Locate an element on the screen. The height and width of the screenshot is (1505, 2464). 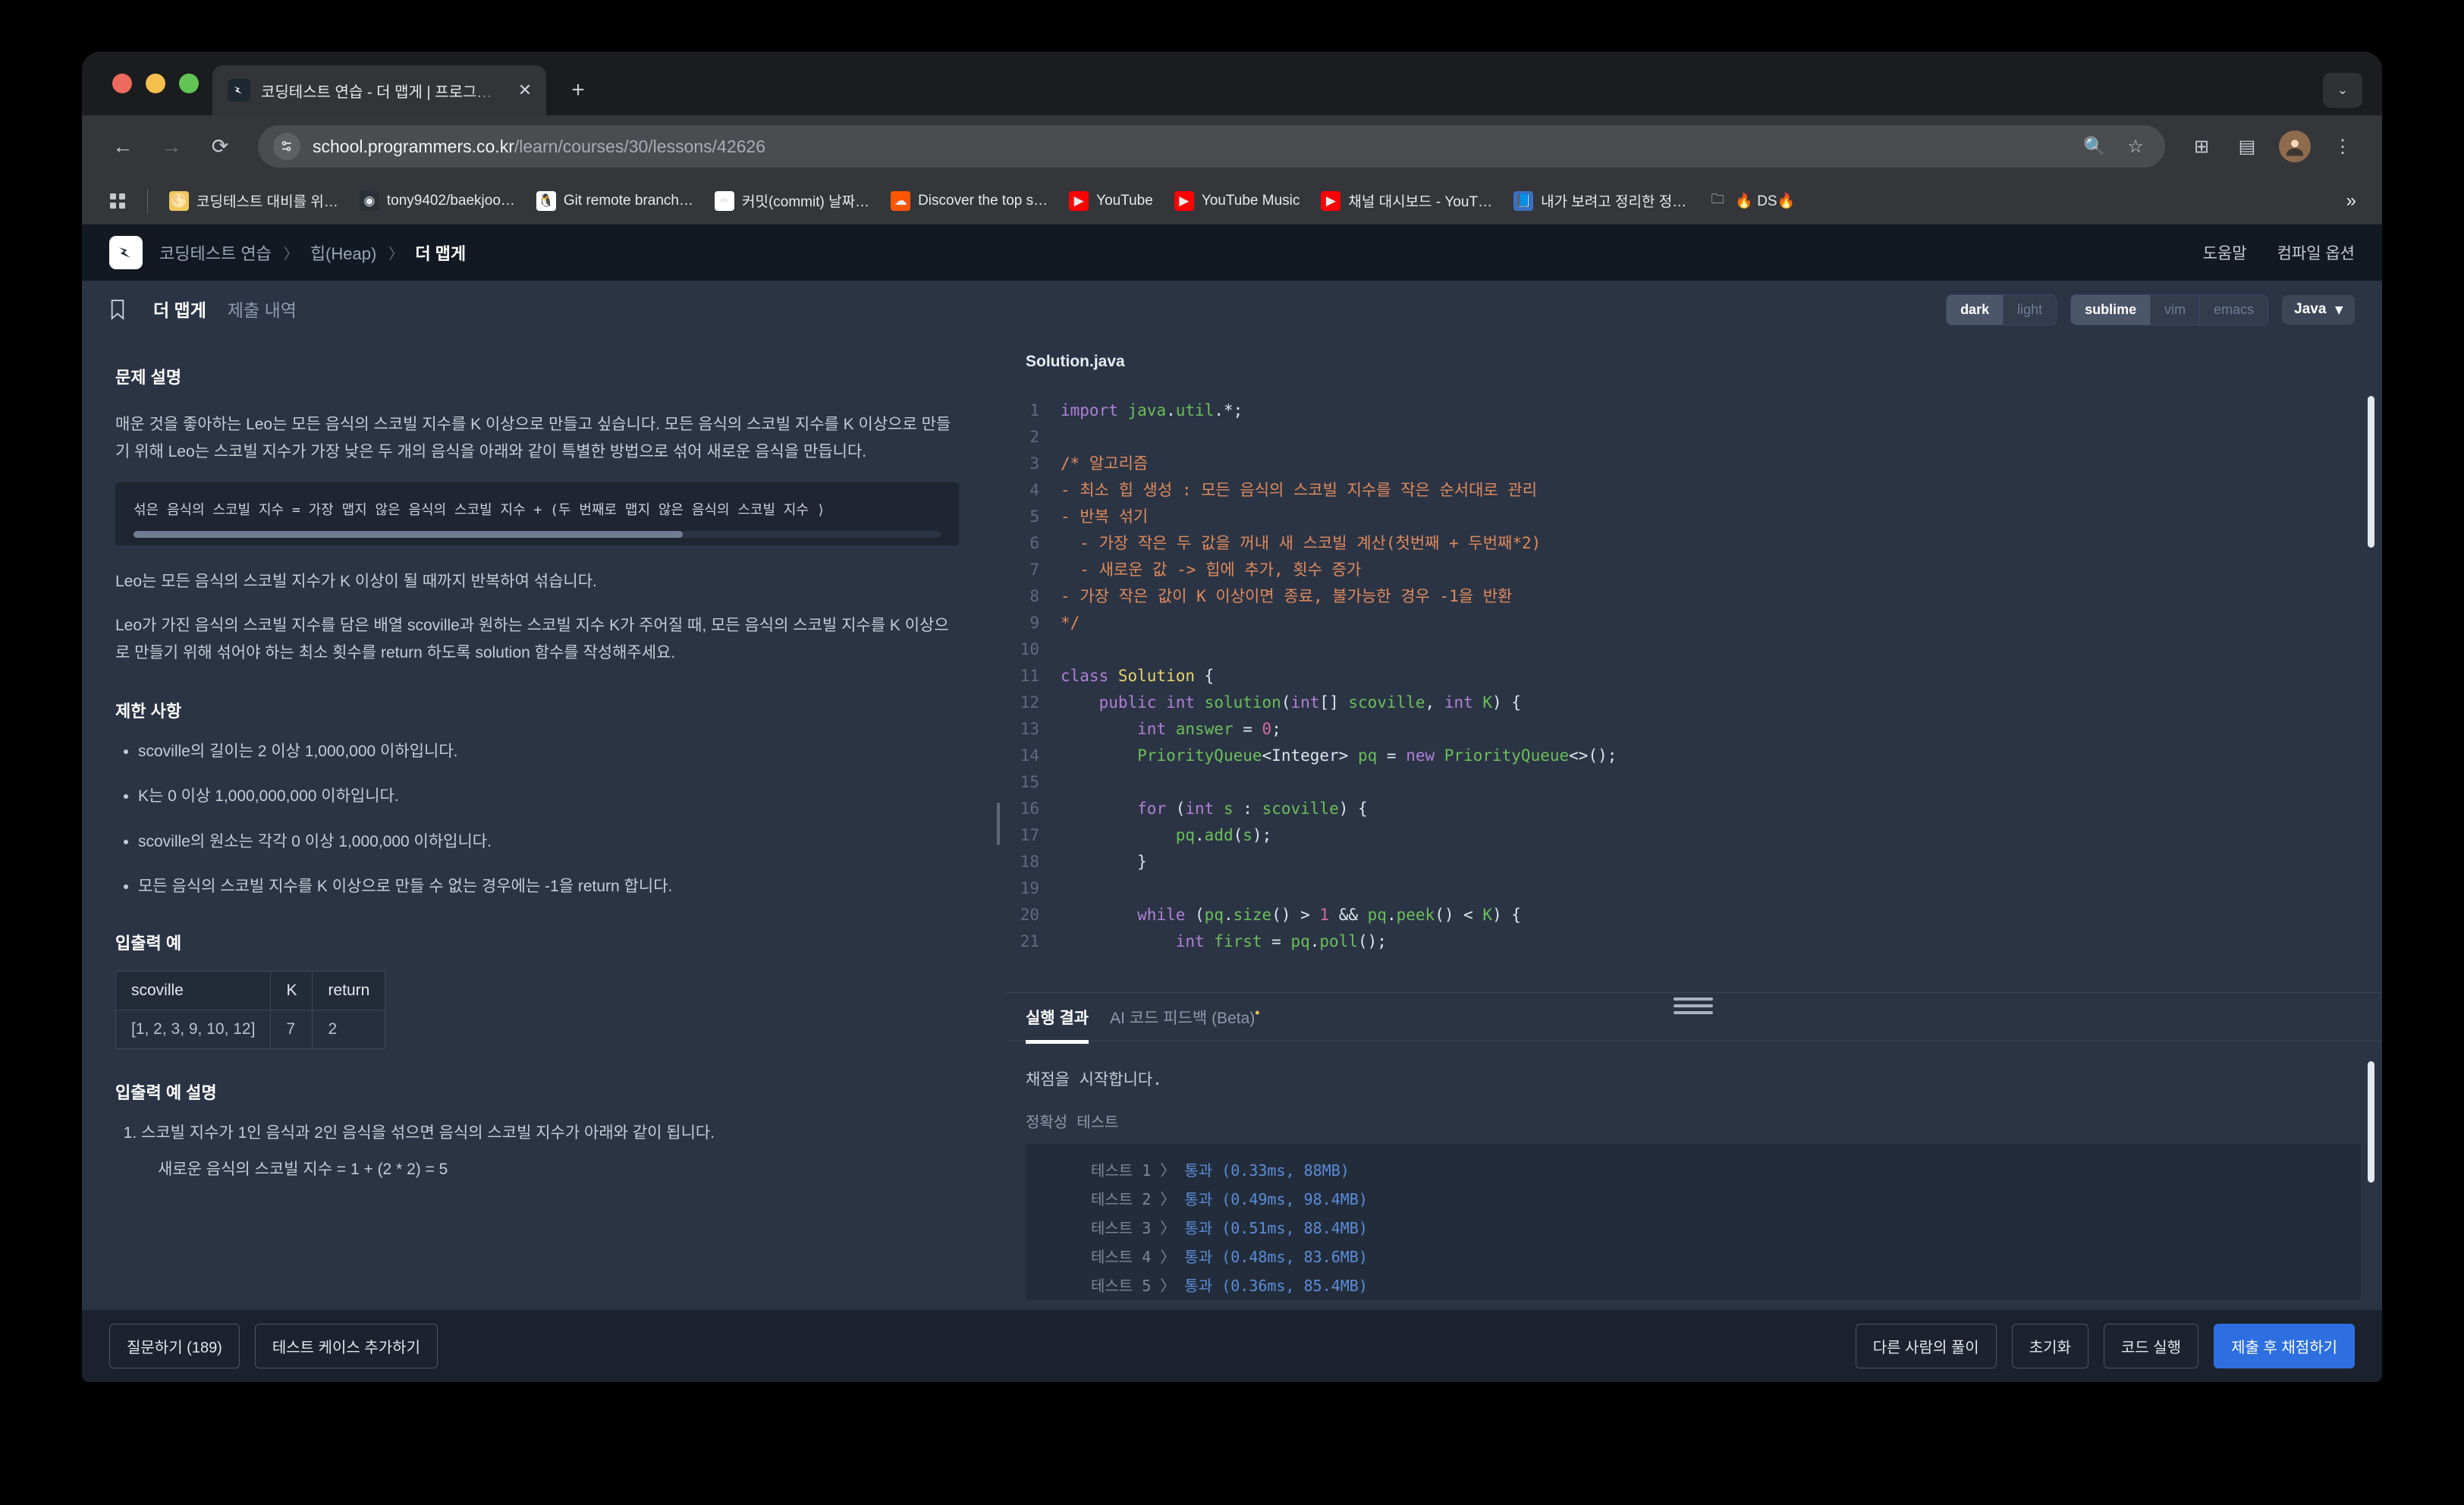
test-result-row: 테스트 5 〉 통과 (0.36ms, 85.4MB) is located at coordinates (1693, 1285).